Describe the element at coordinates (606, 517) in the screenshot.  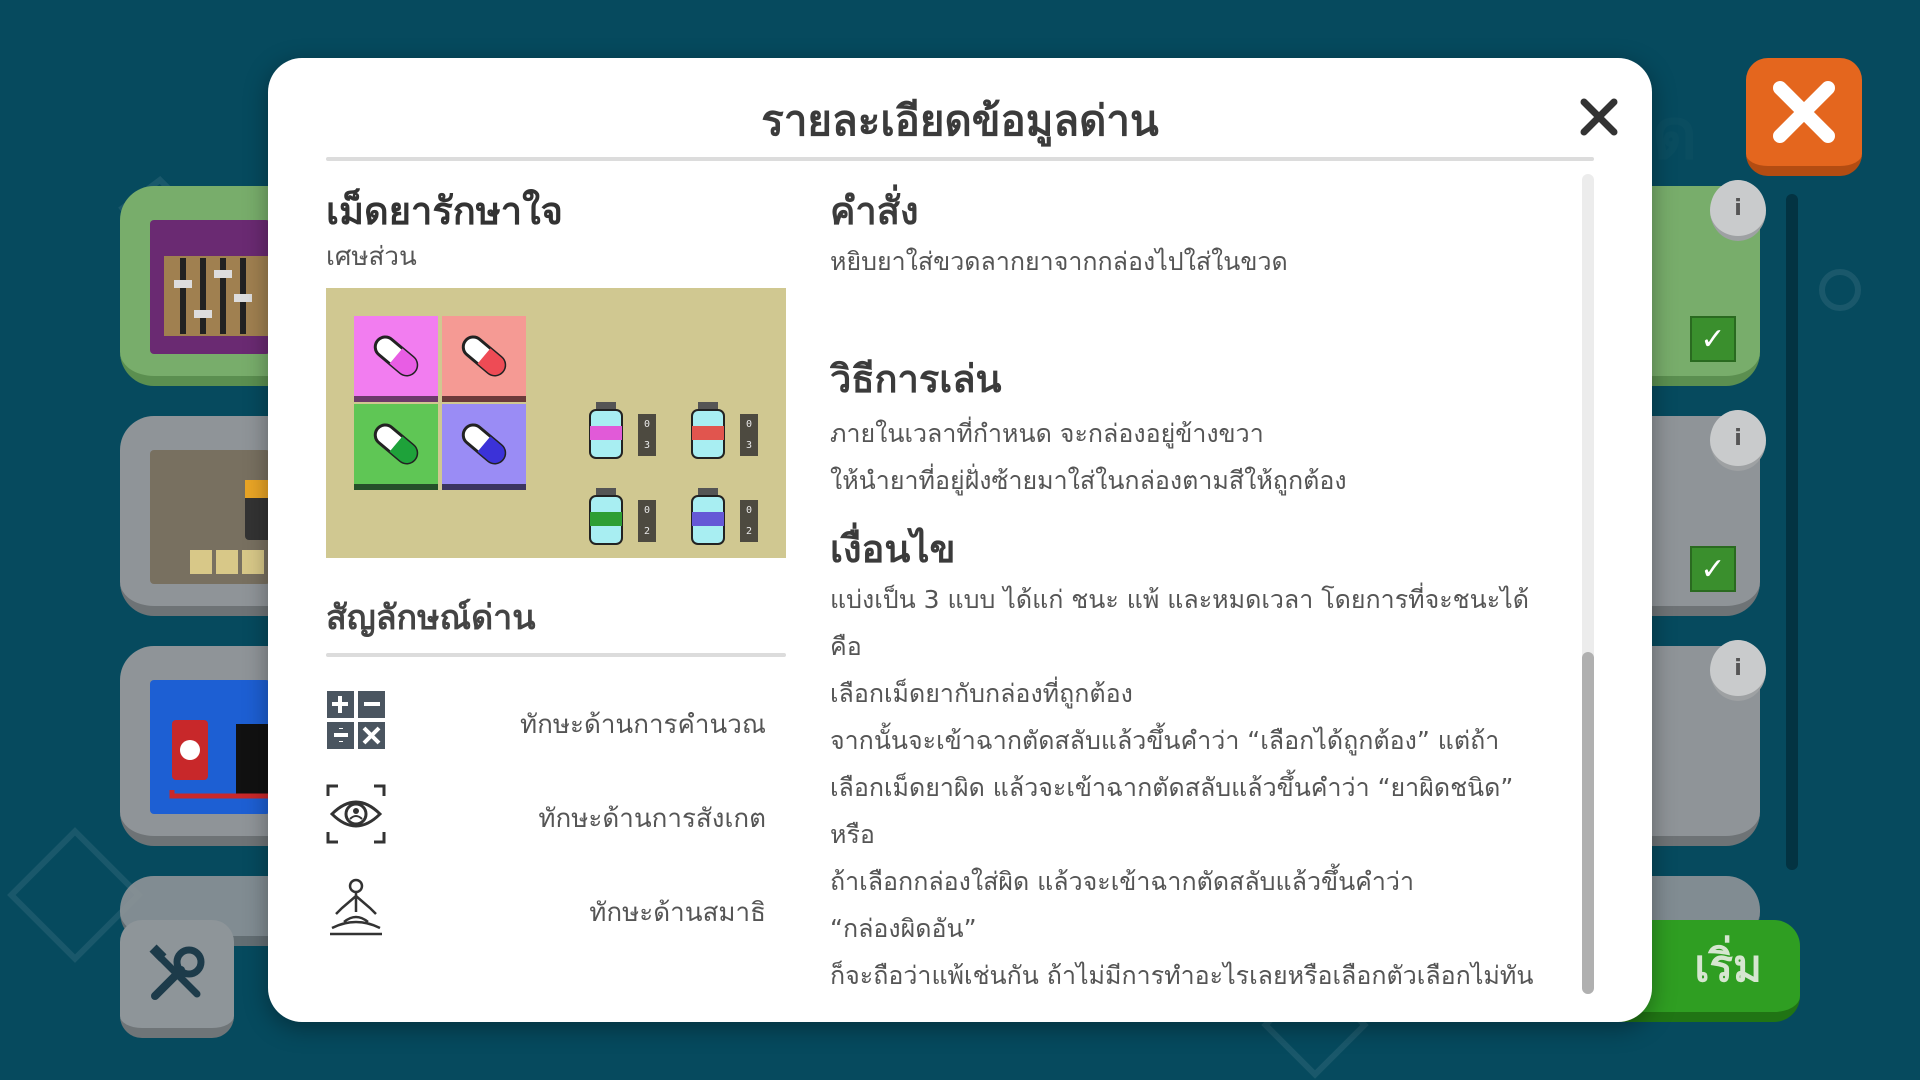
I see `green-medicine-bottle` at that location.